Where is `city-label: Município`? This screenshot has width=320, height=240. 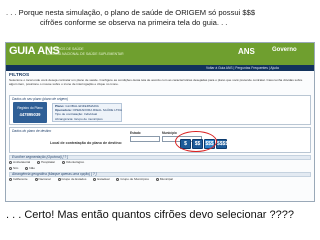
city-label: Município is located at coordinates (169, 133).